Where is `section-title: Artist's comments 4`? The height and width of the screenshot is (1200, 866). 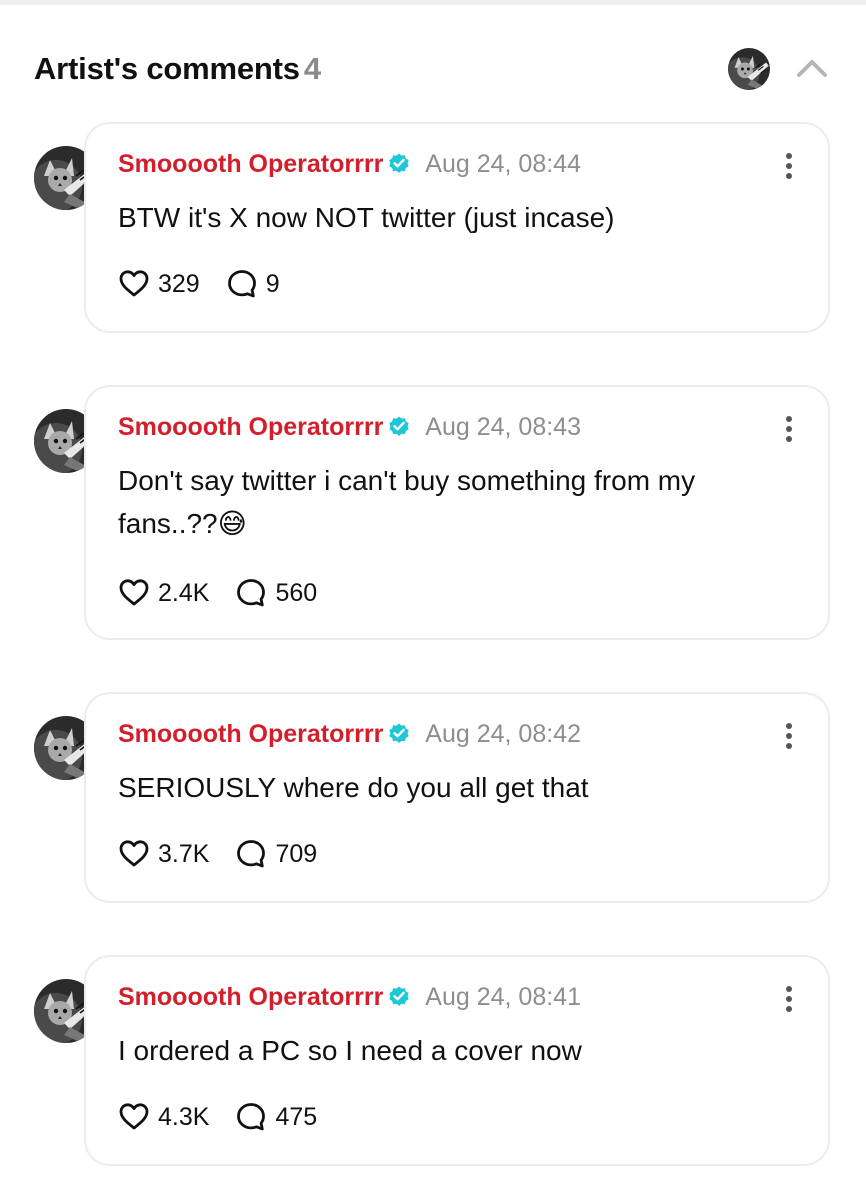
section-title: Artist's comments 4 is located at coordinates (177, 69).